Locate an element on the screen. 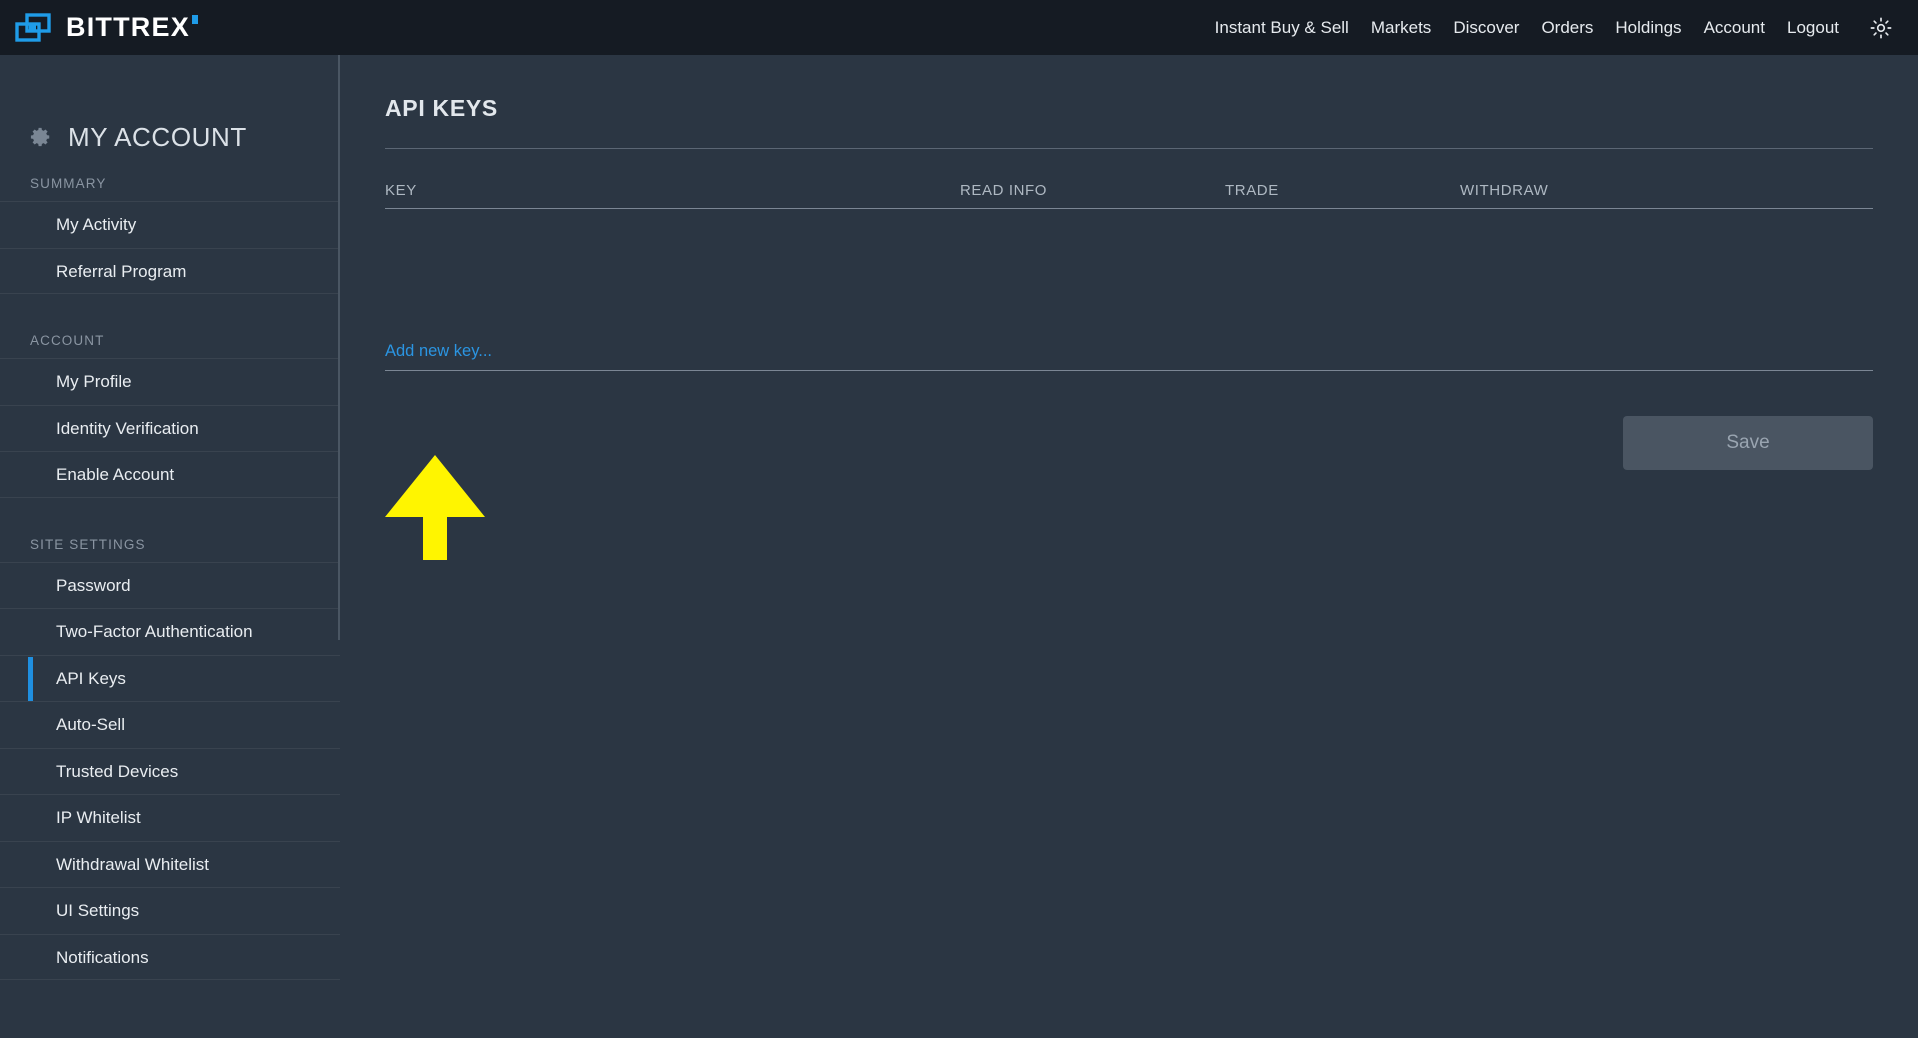  column-header-trade: TRADE is located at coordinates (1252, 190).